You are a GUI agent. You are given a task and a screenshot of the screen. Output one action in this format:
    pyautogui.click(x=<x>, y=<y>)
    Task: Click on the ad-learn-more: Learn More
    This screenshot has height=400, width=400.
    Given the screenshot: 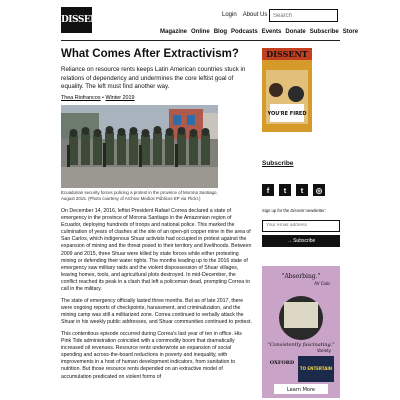 What is the action you would take?
    pyautogui.click(x=301, y=390)
    